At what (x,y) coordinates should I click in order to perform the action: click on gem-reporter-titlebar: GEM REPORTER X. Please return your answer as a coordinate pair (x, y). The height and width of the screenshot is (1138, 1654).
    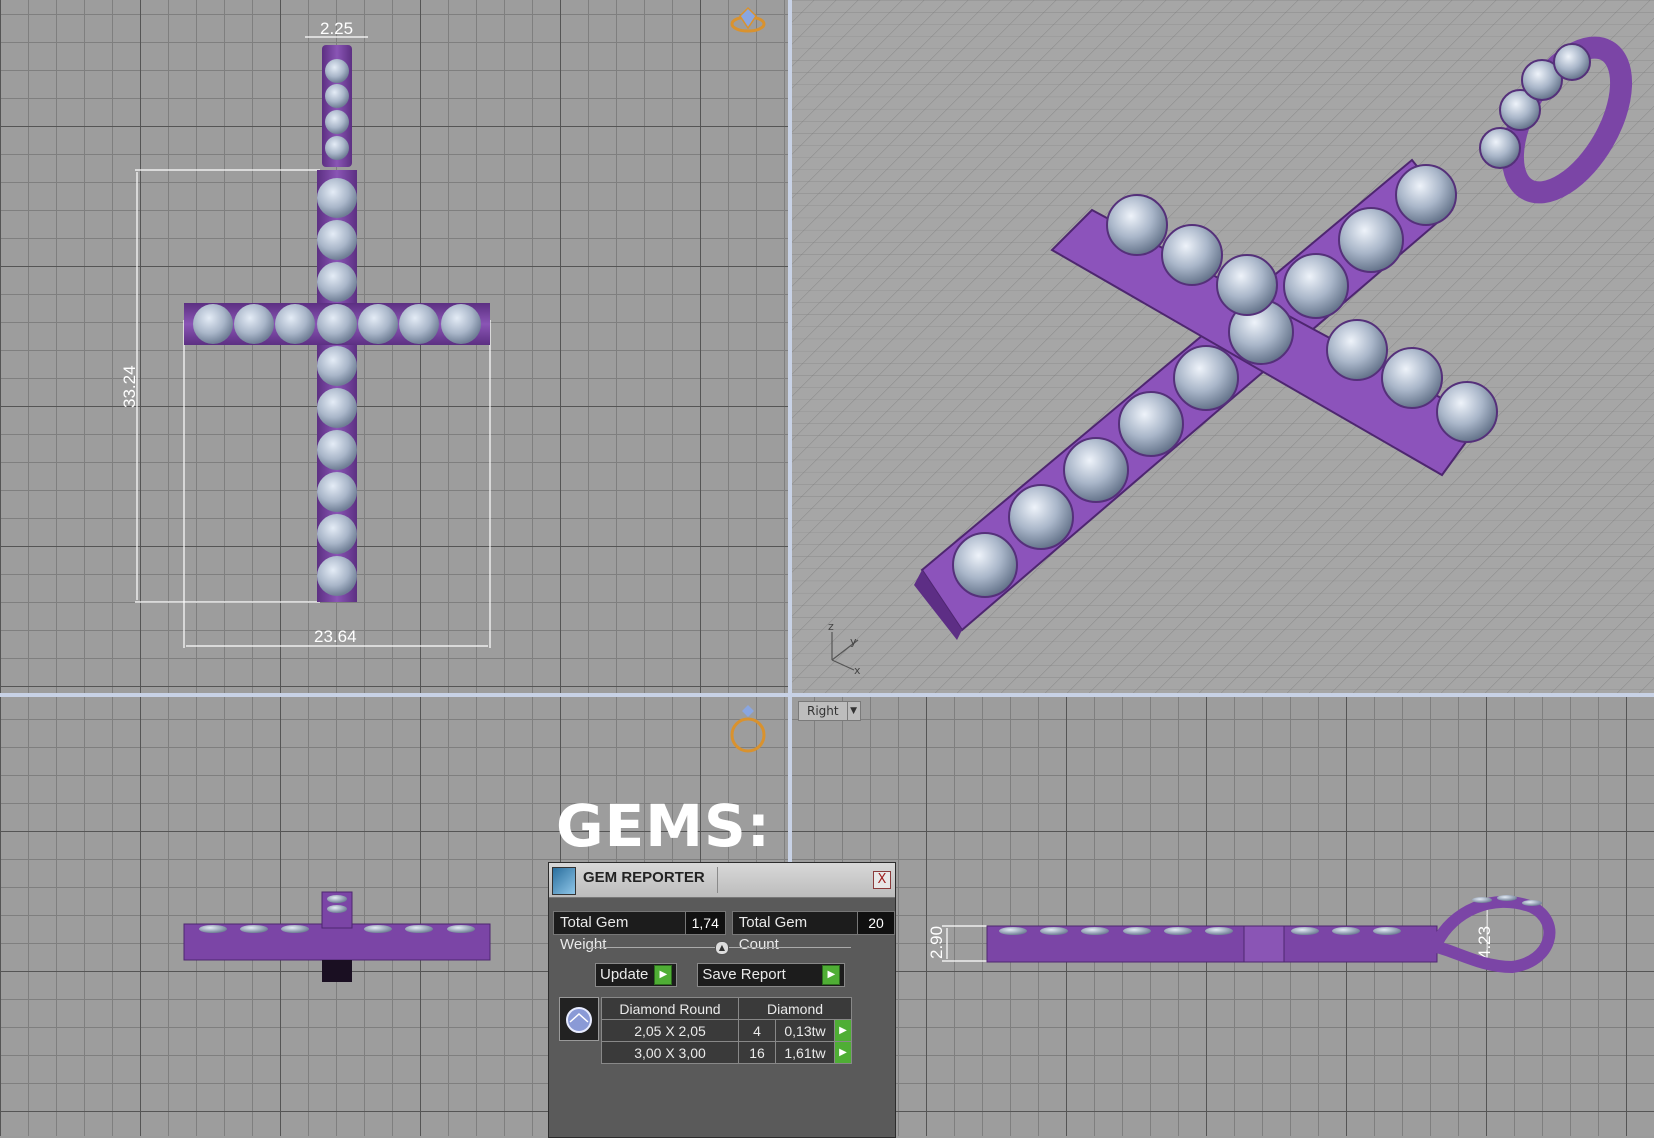
    Looking at the image, I should click on (722, 880).